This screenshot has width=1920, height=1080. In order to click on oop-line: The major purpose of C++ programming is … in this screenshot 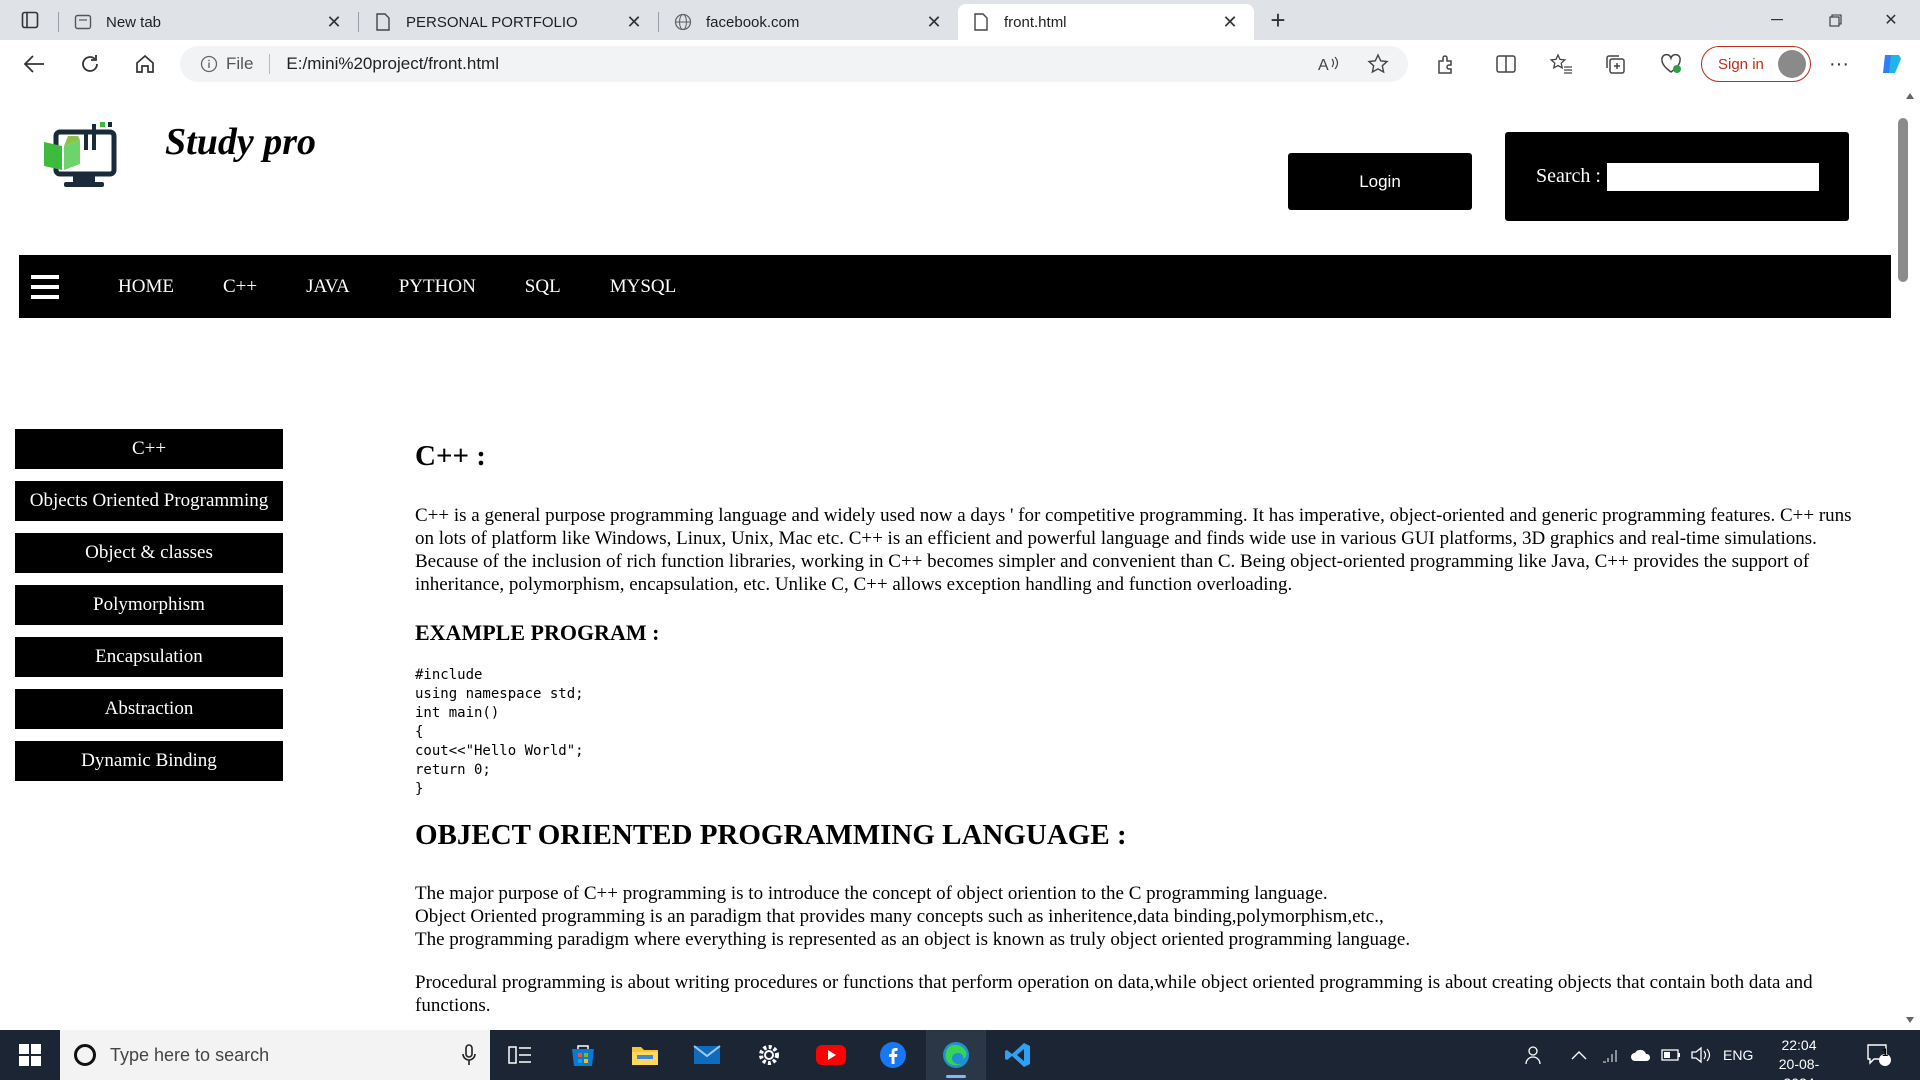, I will do `click(871, 893)`.